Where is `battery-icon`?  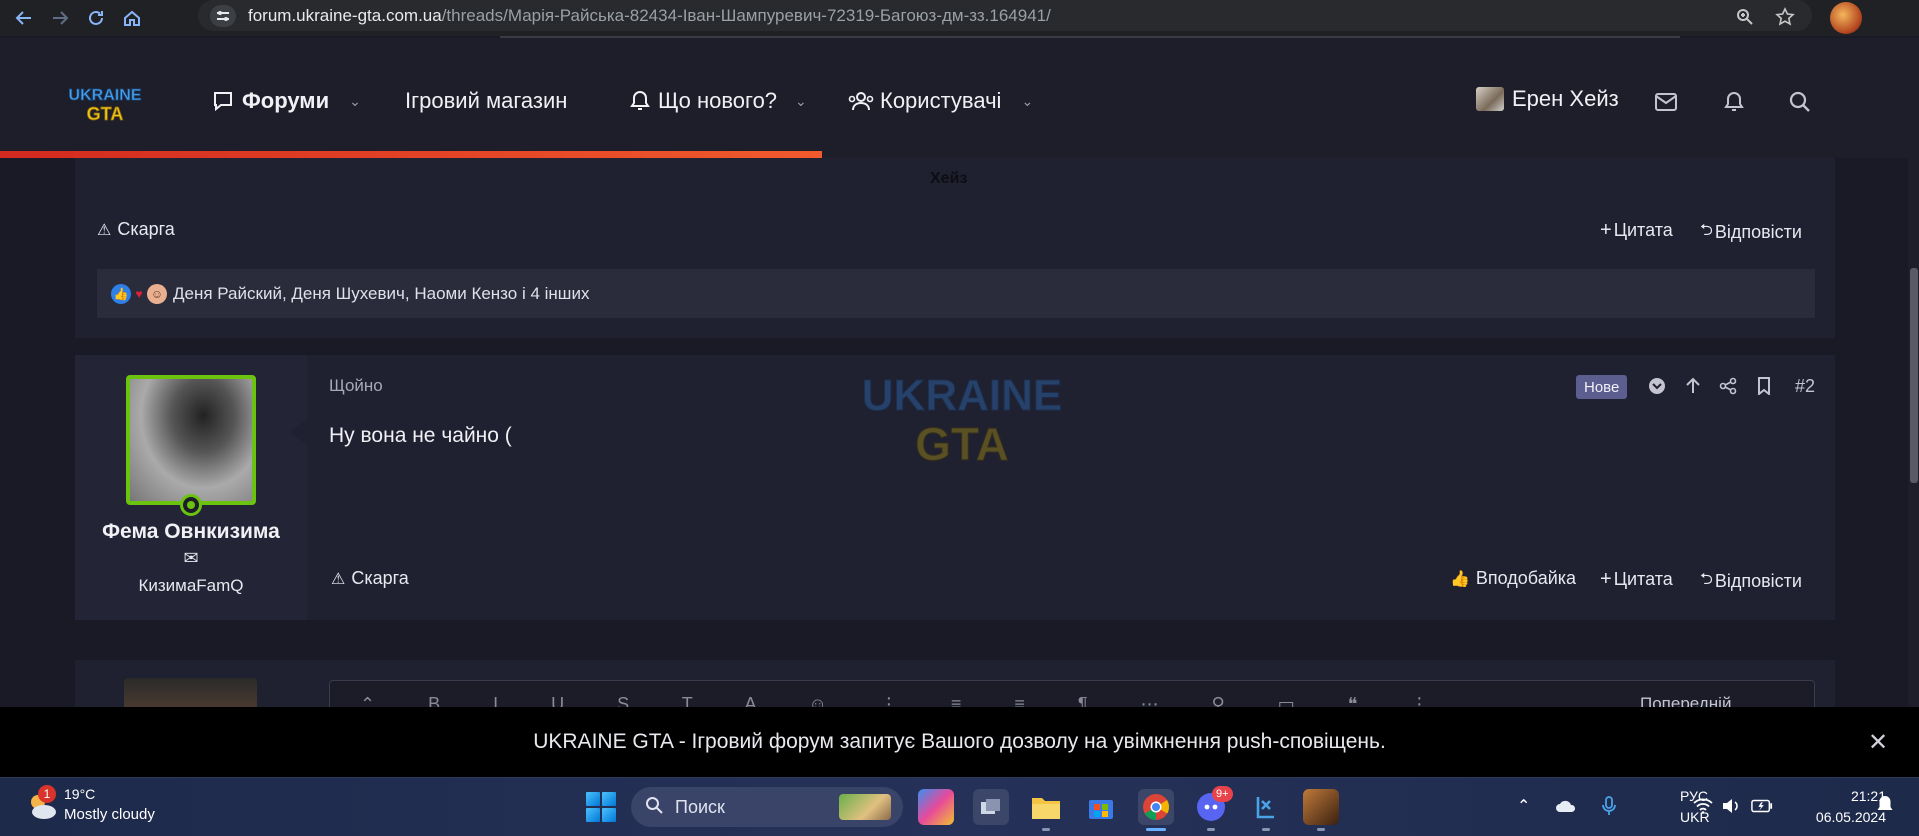
battery-icon is located at coordinates (1762, 806).